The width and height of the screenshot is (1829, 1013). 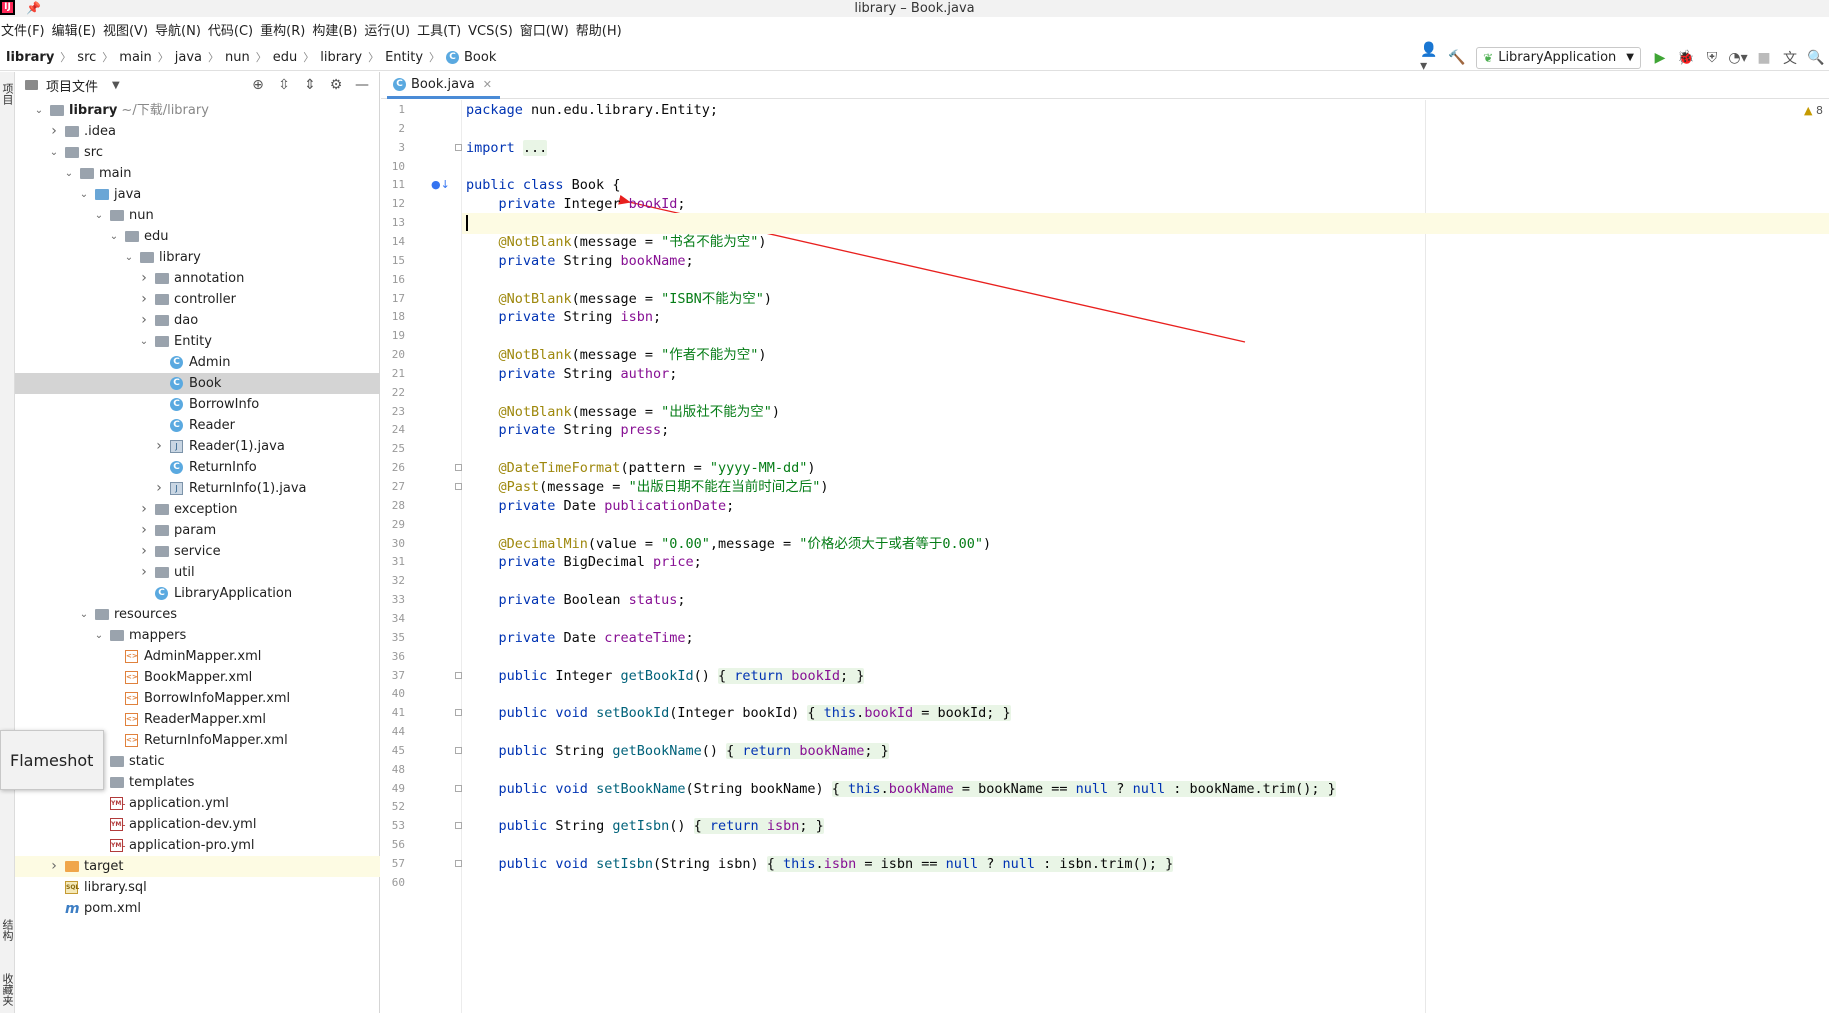 I want to click on tree-item: ⌄ main, so click(x=197, y=173).